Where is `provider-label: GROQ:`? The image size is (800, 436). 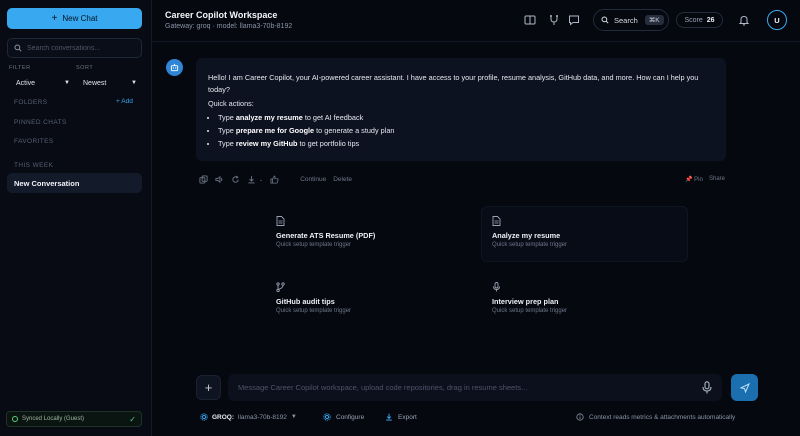 provider-label: GROQ: is located at coordinates (223, 417).